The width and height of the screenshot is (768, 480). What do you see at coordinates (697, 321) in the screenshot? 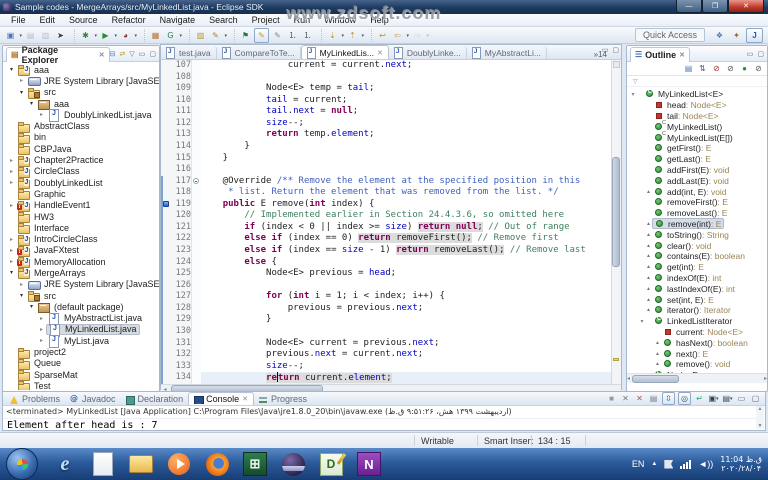
I see `outline-item: ▾ LinkedListIterator` at bounding box center [697, 321].